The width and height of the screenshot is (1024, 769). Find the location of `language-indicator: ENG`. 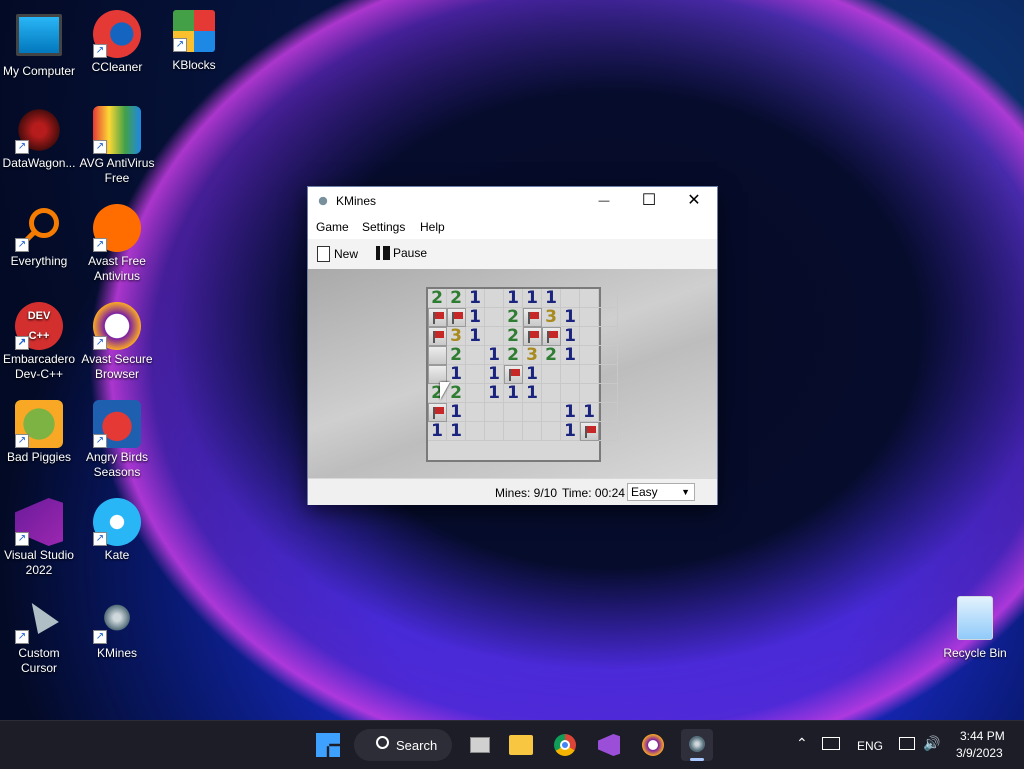

language-indicator: ENG is located at coordinates (870, 746).